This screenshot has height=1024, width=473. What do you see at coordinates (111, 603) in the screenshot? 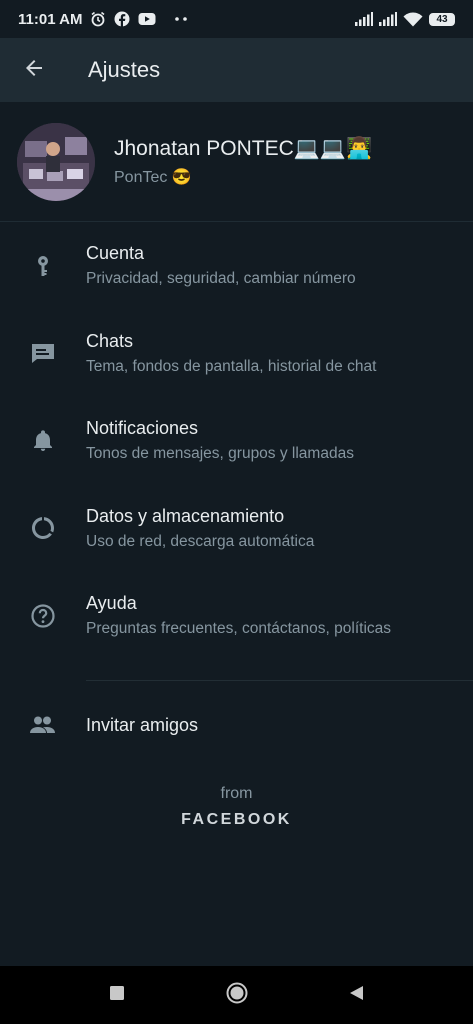
I see `menu-title: Ayuda` at bounding box center [111, 603].